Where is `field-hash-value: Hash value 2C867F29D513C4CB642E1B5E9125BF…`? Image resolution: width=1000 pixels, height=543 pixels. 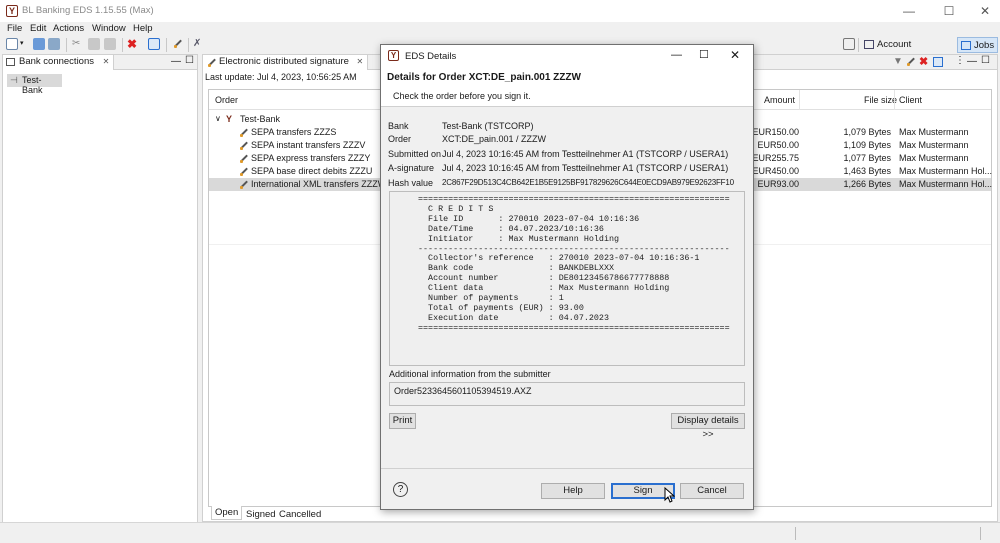 field-hash-value: Hash value 2C867F29D513C4CB642E1B5E9125BF… is located at coordinates (561, 183).